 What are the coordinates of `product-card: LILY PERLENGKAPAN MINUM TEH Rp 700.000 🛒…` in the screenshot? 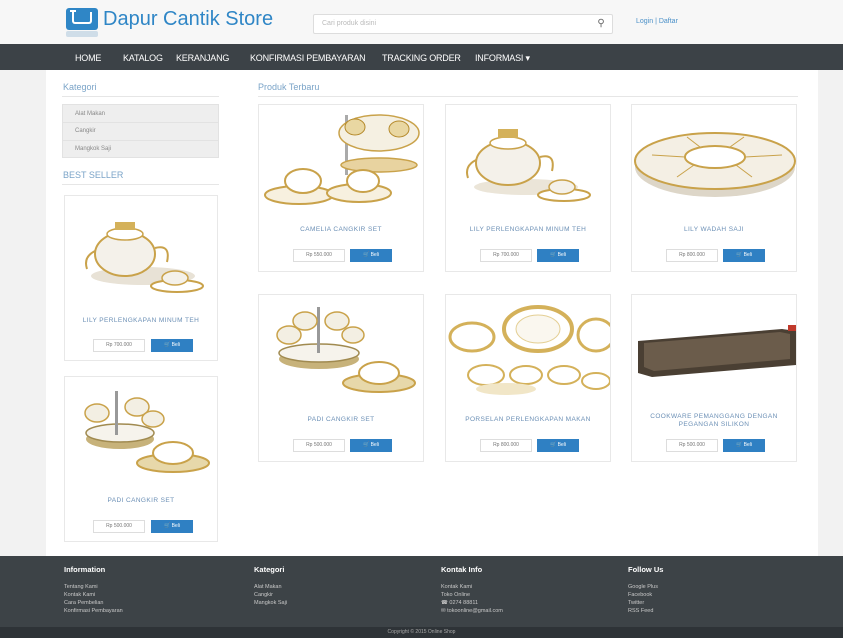 It's located at (528, 188).